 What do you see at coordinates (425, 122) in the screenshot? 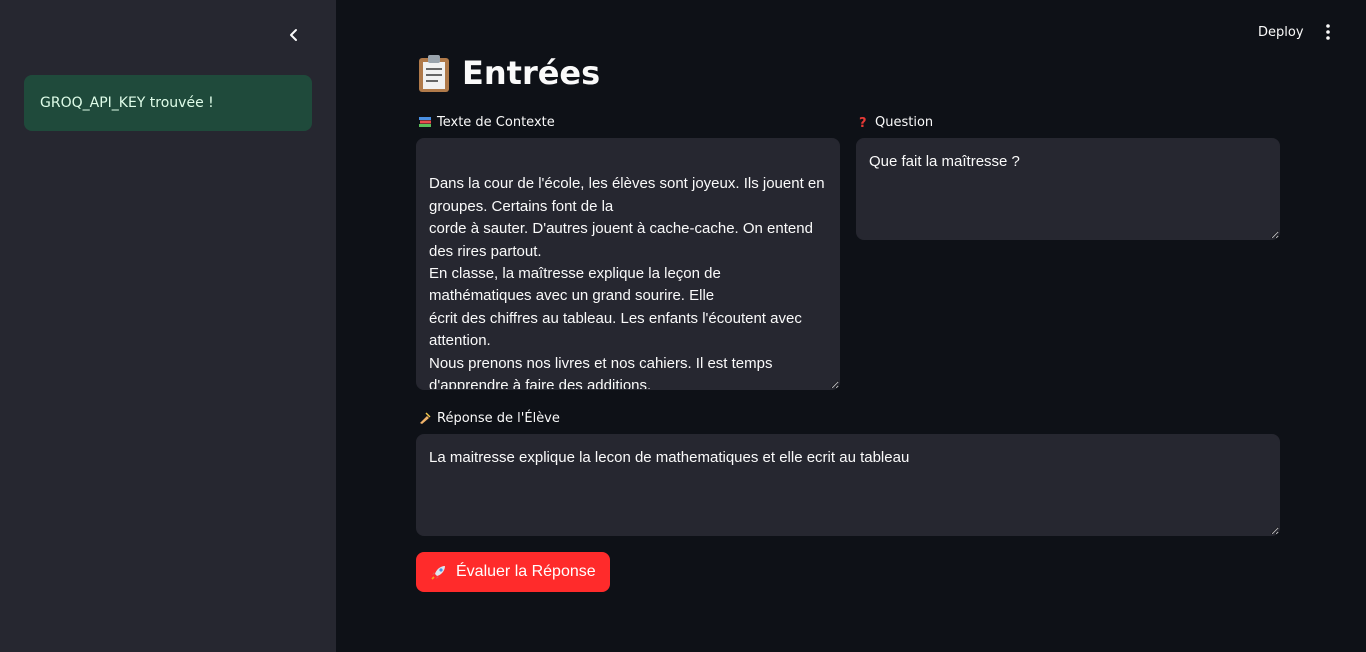
I see `books-icon` at bounding box center [425, 122].